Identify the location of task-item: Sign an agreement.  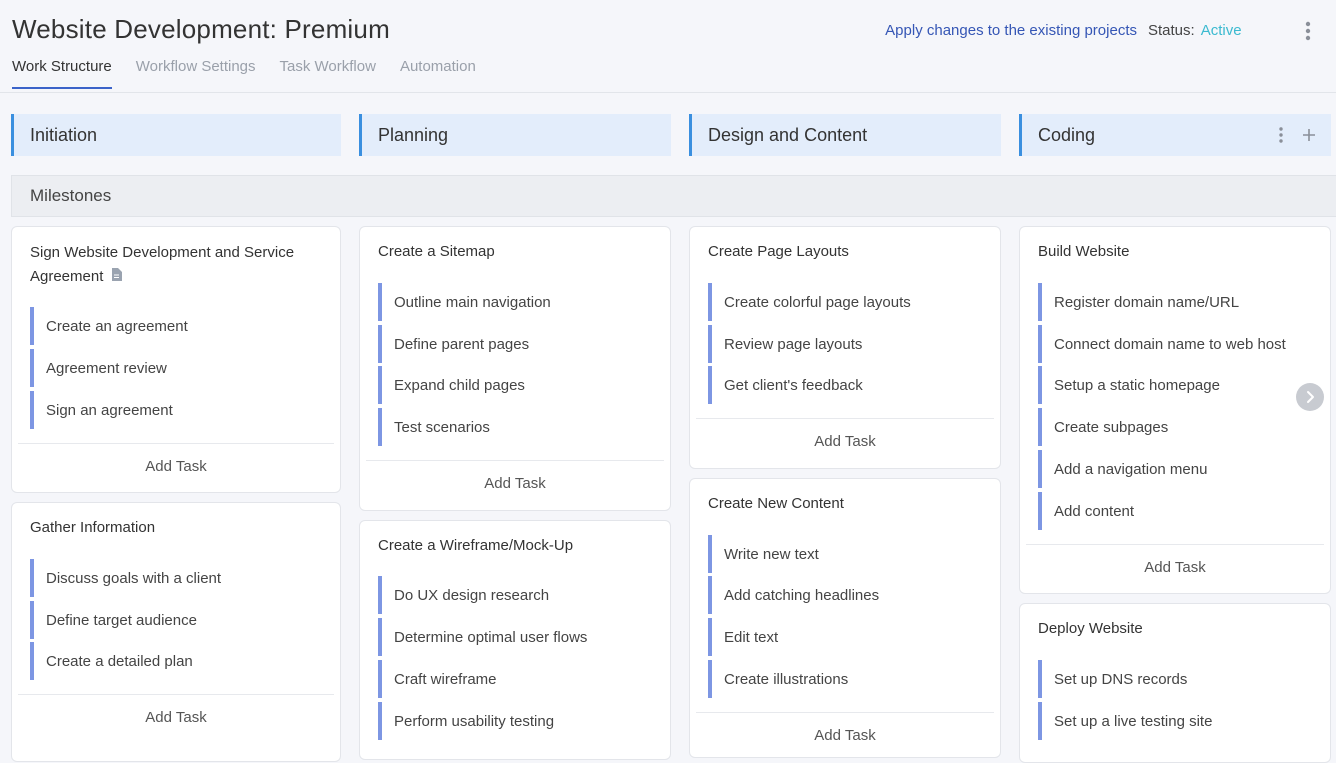
(180, 410).